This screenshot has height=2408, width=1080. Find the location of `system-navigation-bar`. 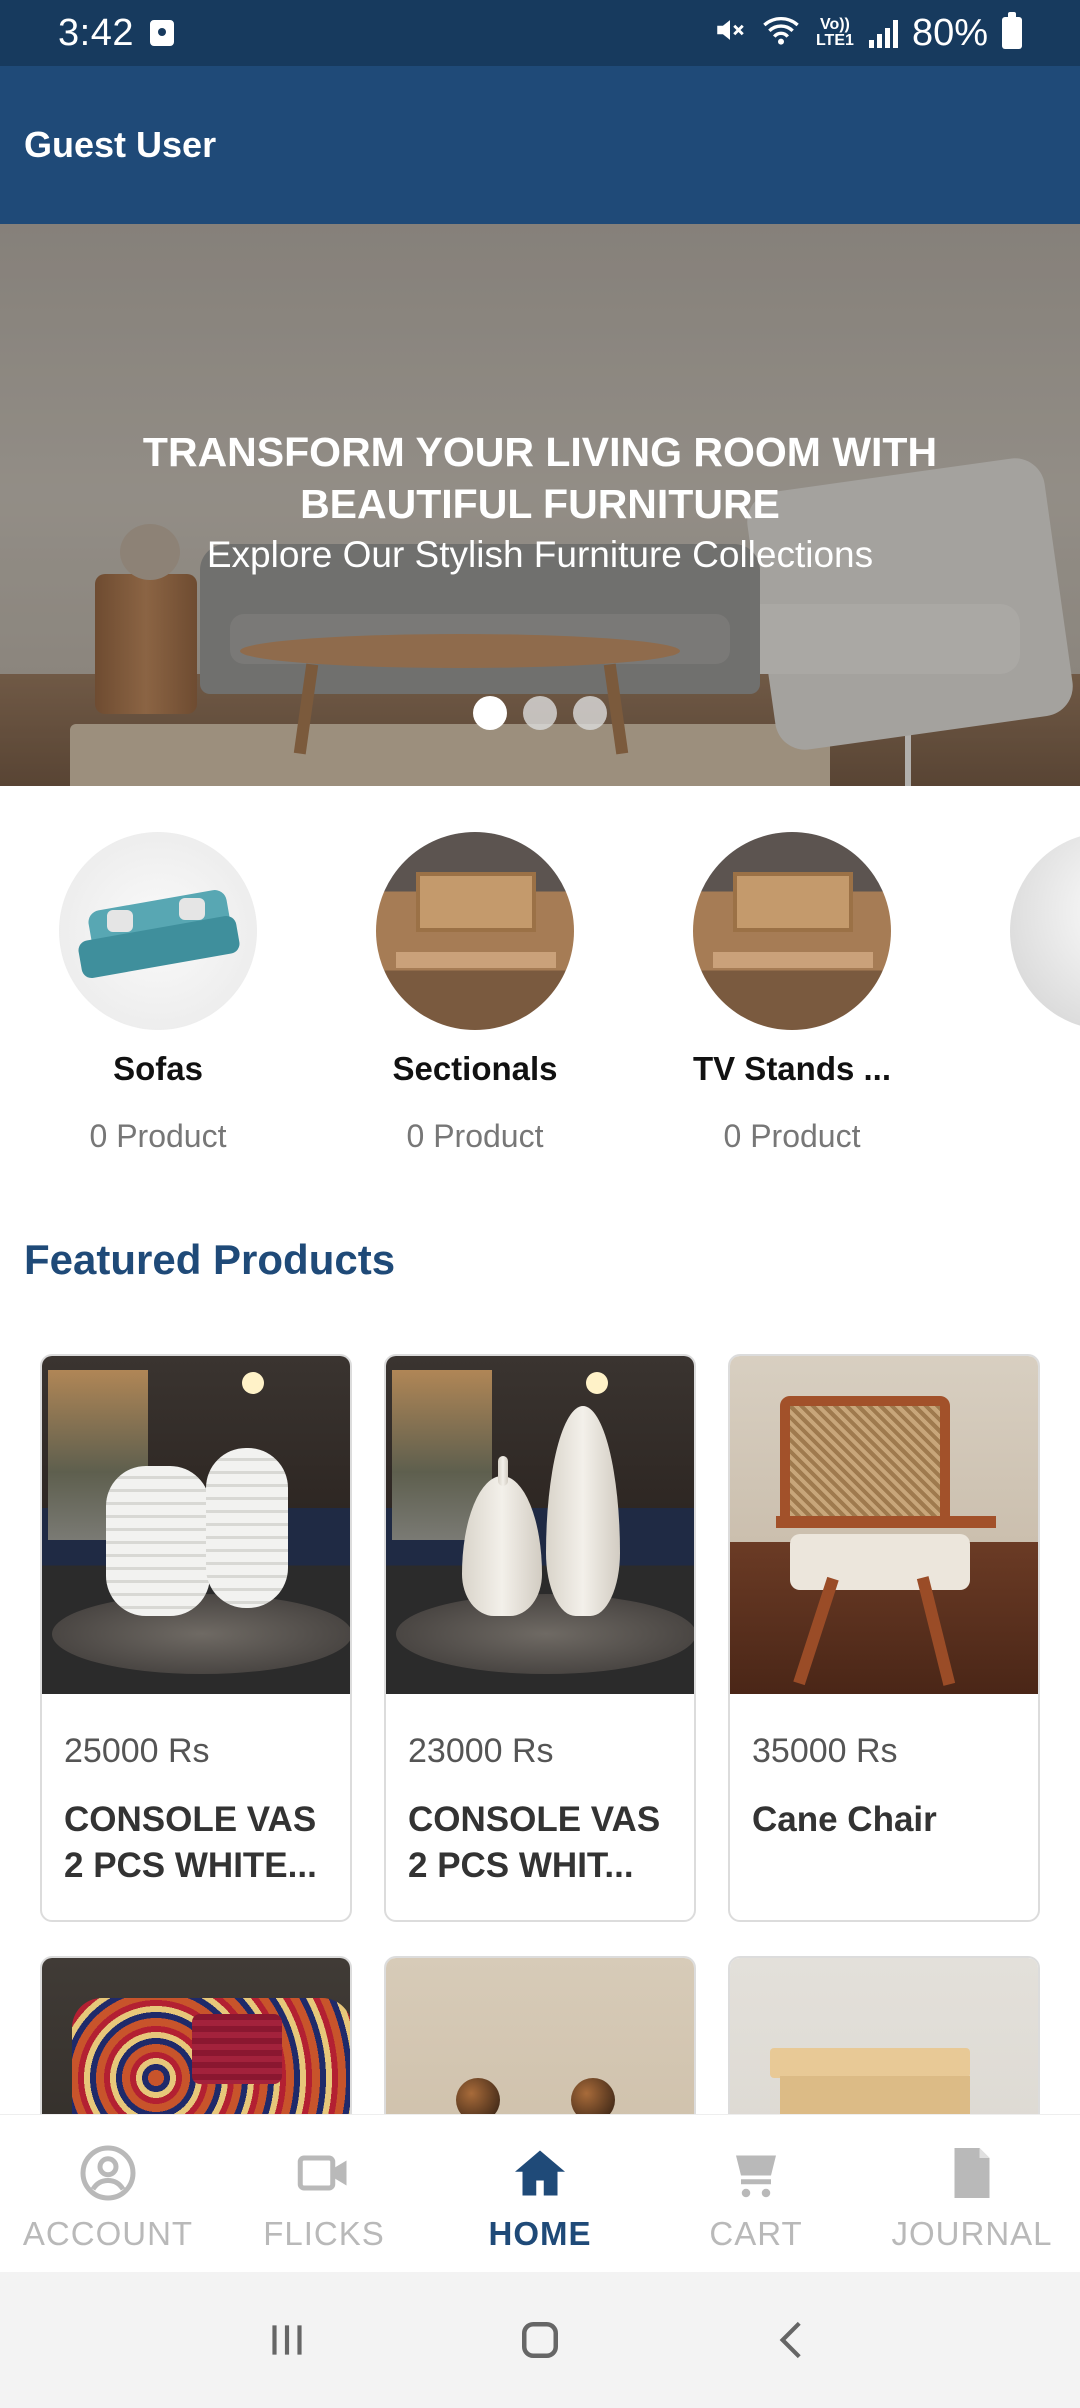

system-navigation-bar is located at coordinates (540, 2340).